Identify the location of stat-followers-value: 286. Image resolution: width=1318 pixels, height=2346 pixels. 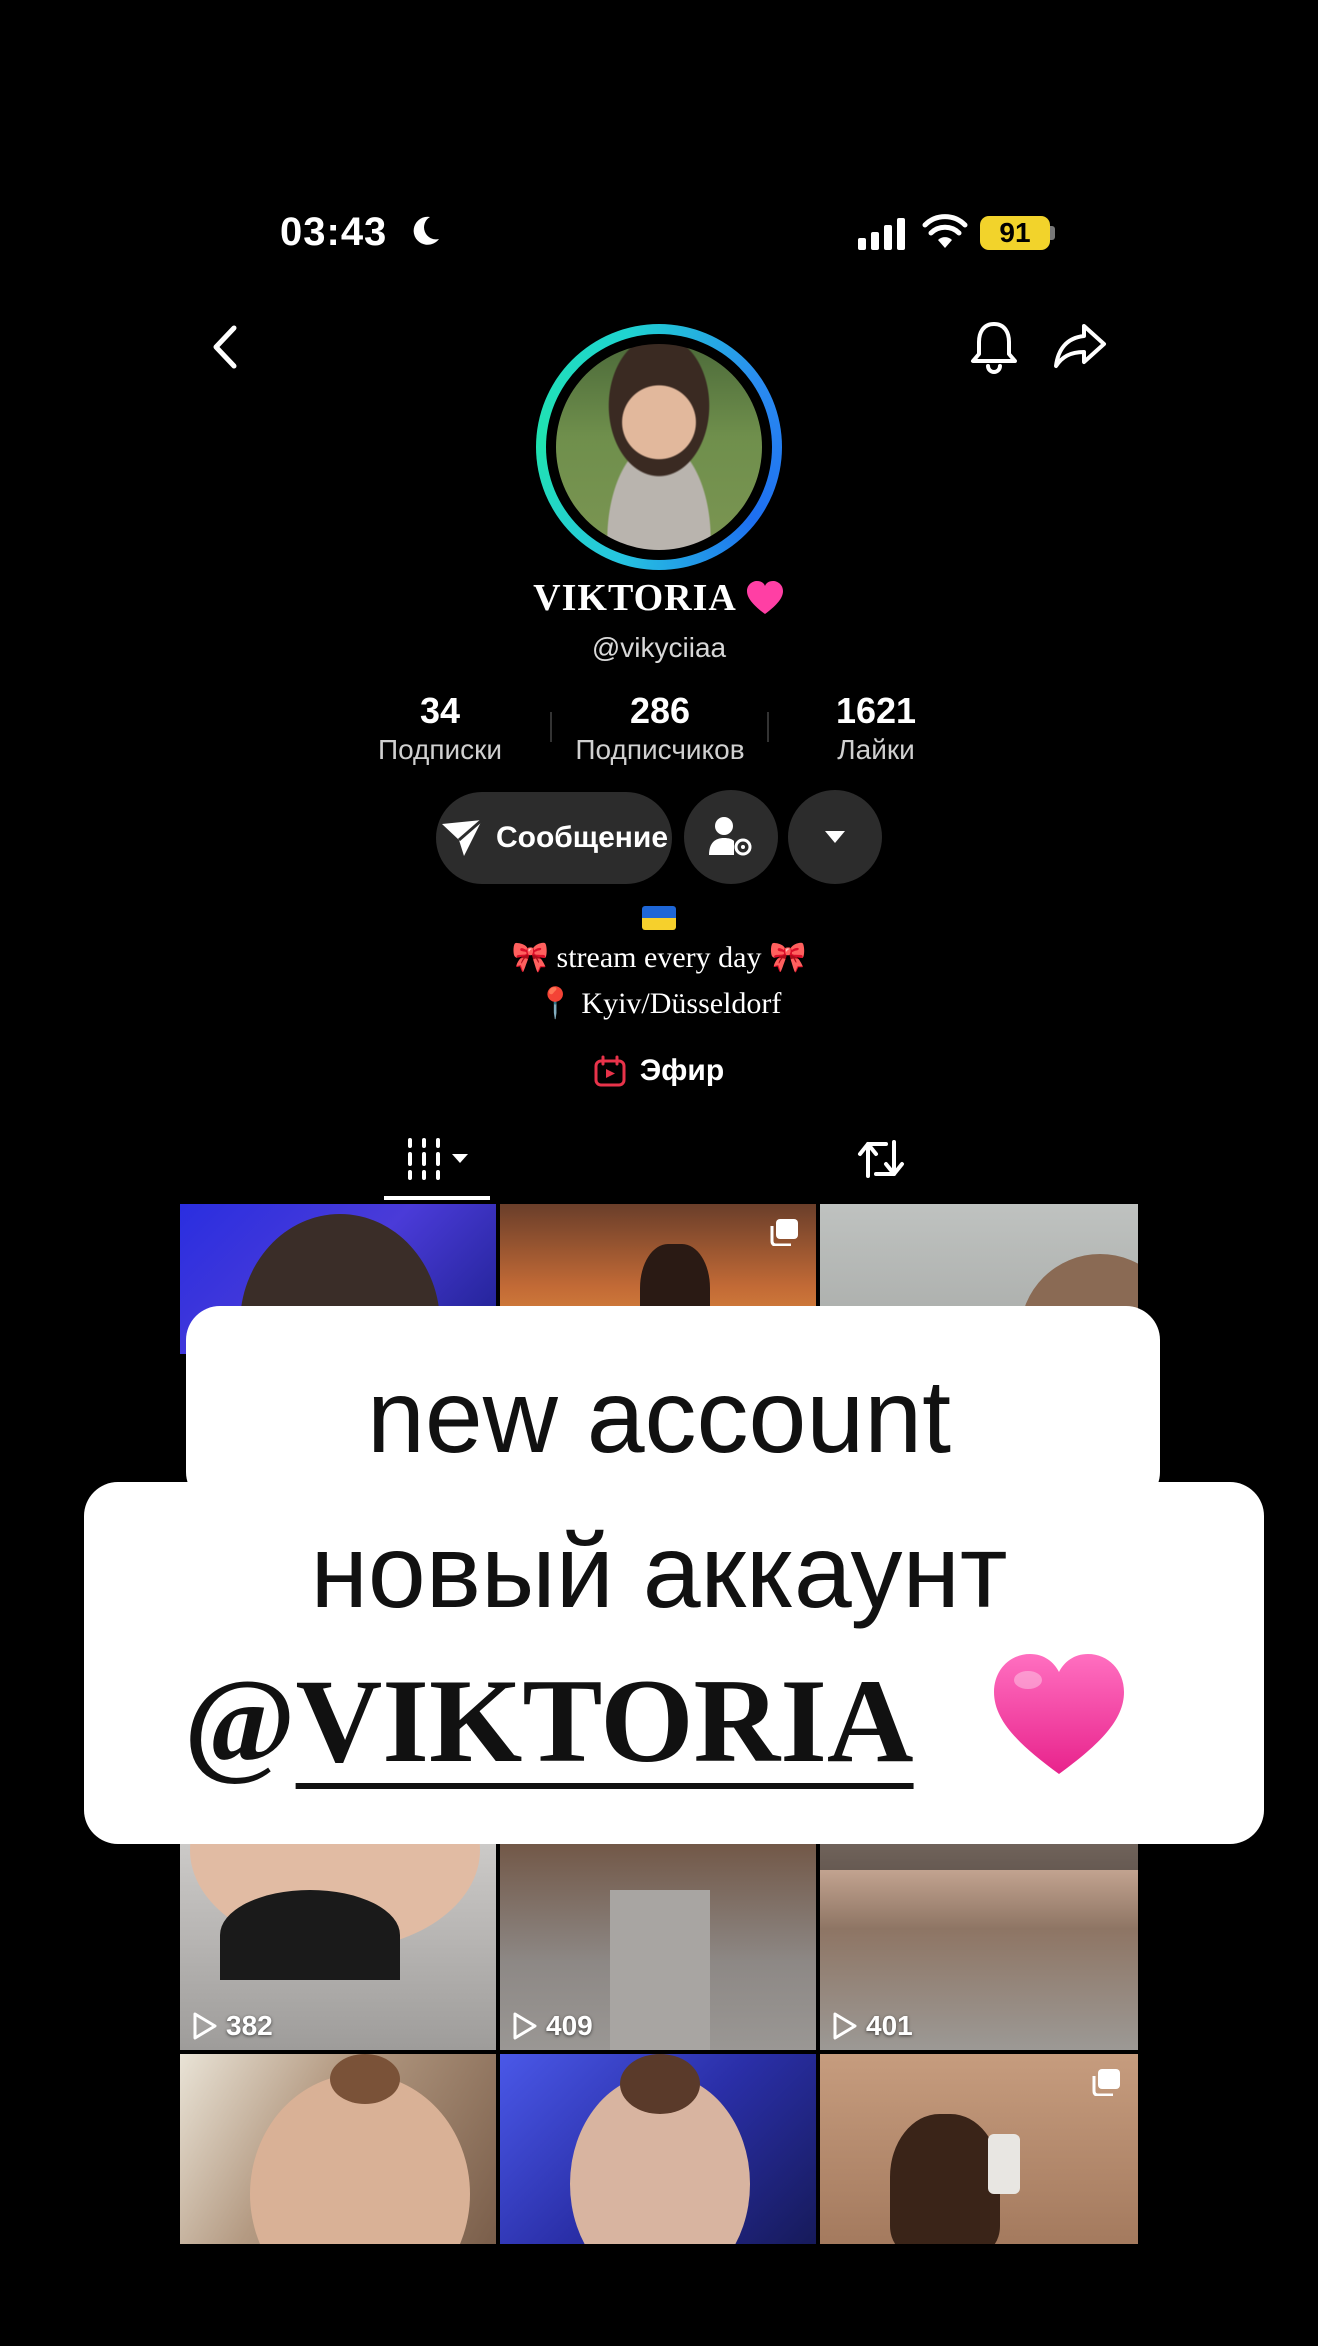
(660, 711).